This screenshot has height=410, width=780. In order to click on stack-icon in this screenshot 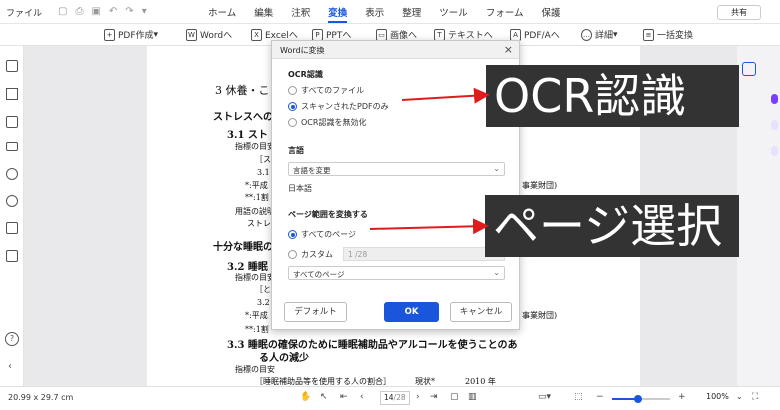, I will do `click(12, 228)`.